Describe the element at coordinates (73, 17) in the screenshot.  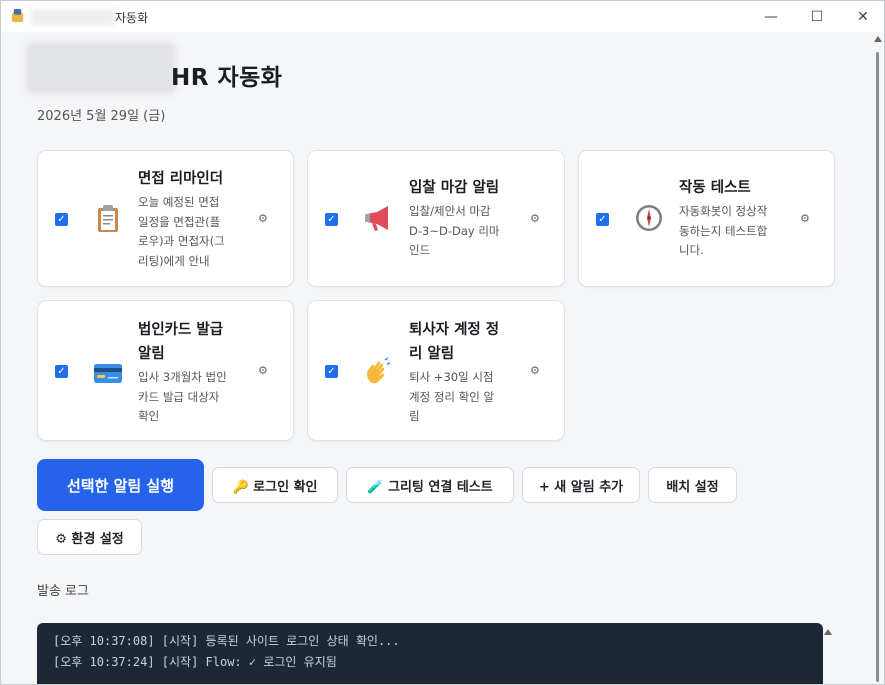
I see `title-redacted` at that location.